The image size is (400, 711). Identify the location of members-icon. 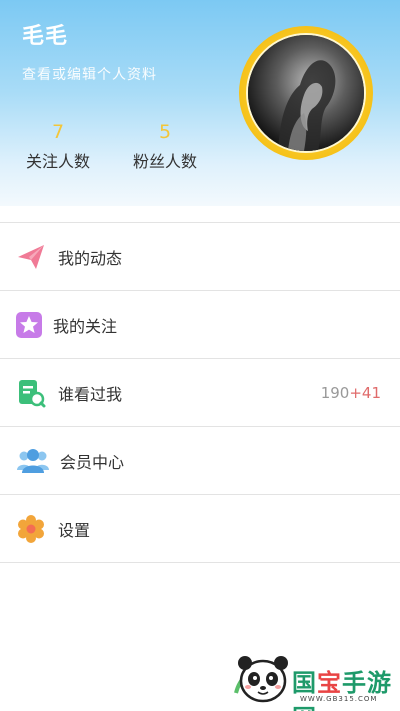
(33, 461).